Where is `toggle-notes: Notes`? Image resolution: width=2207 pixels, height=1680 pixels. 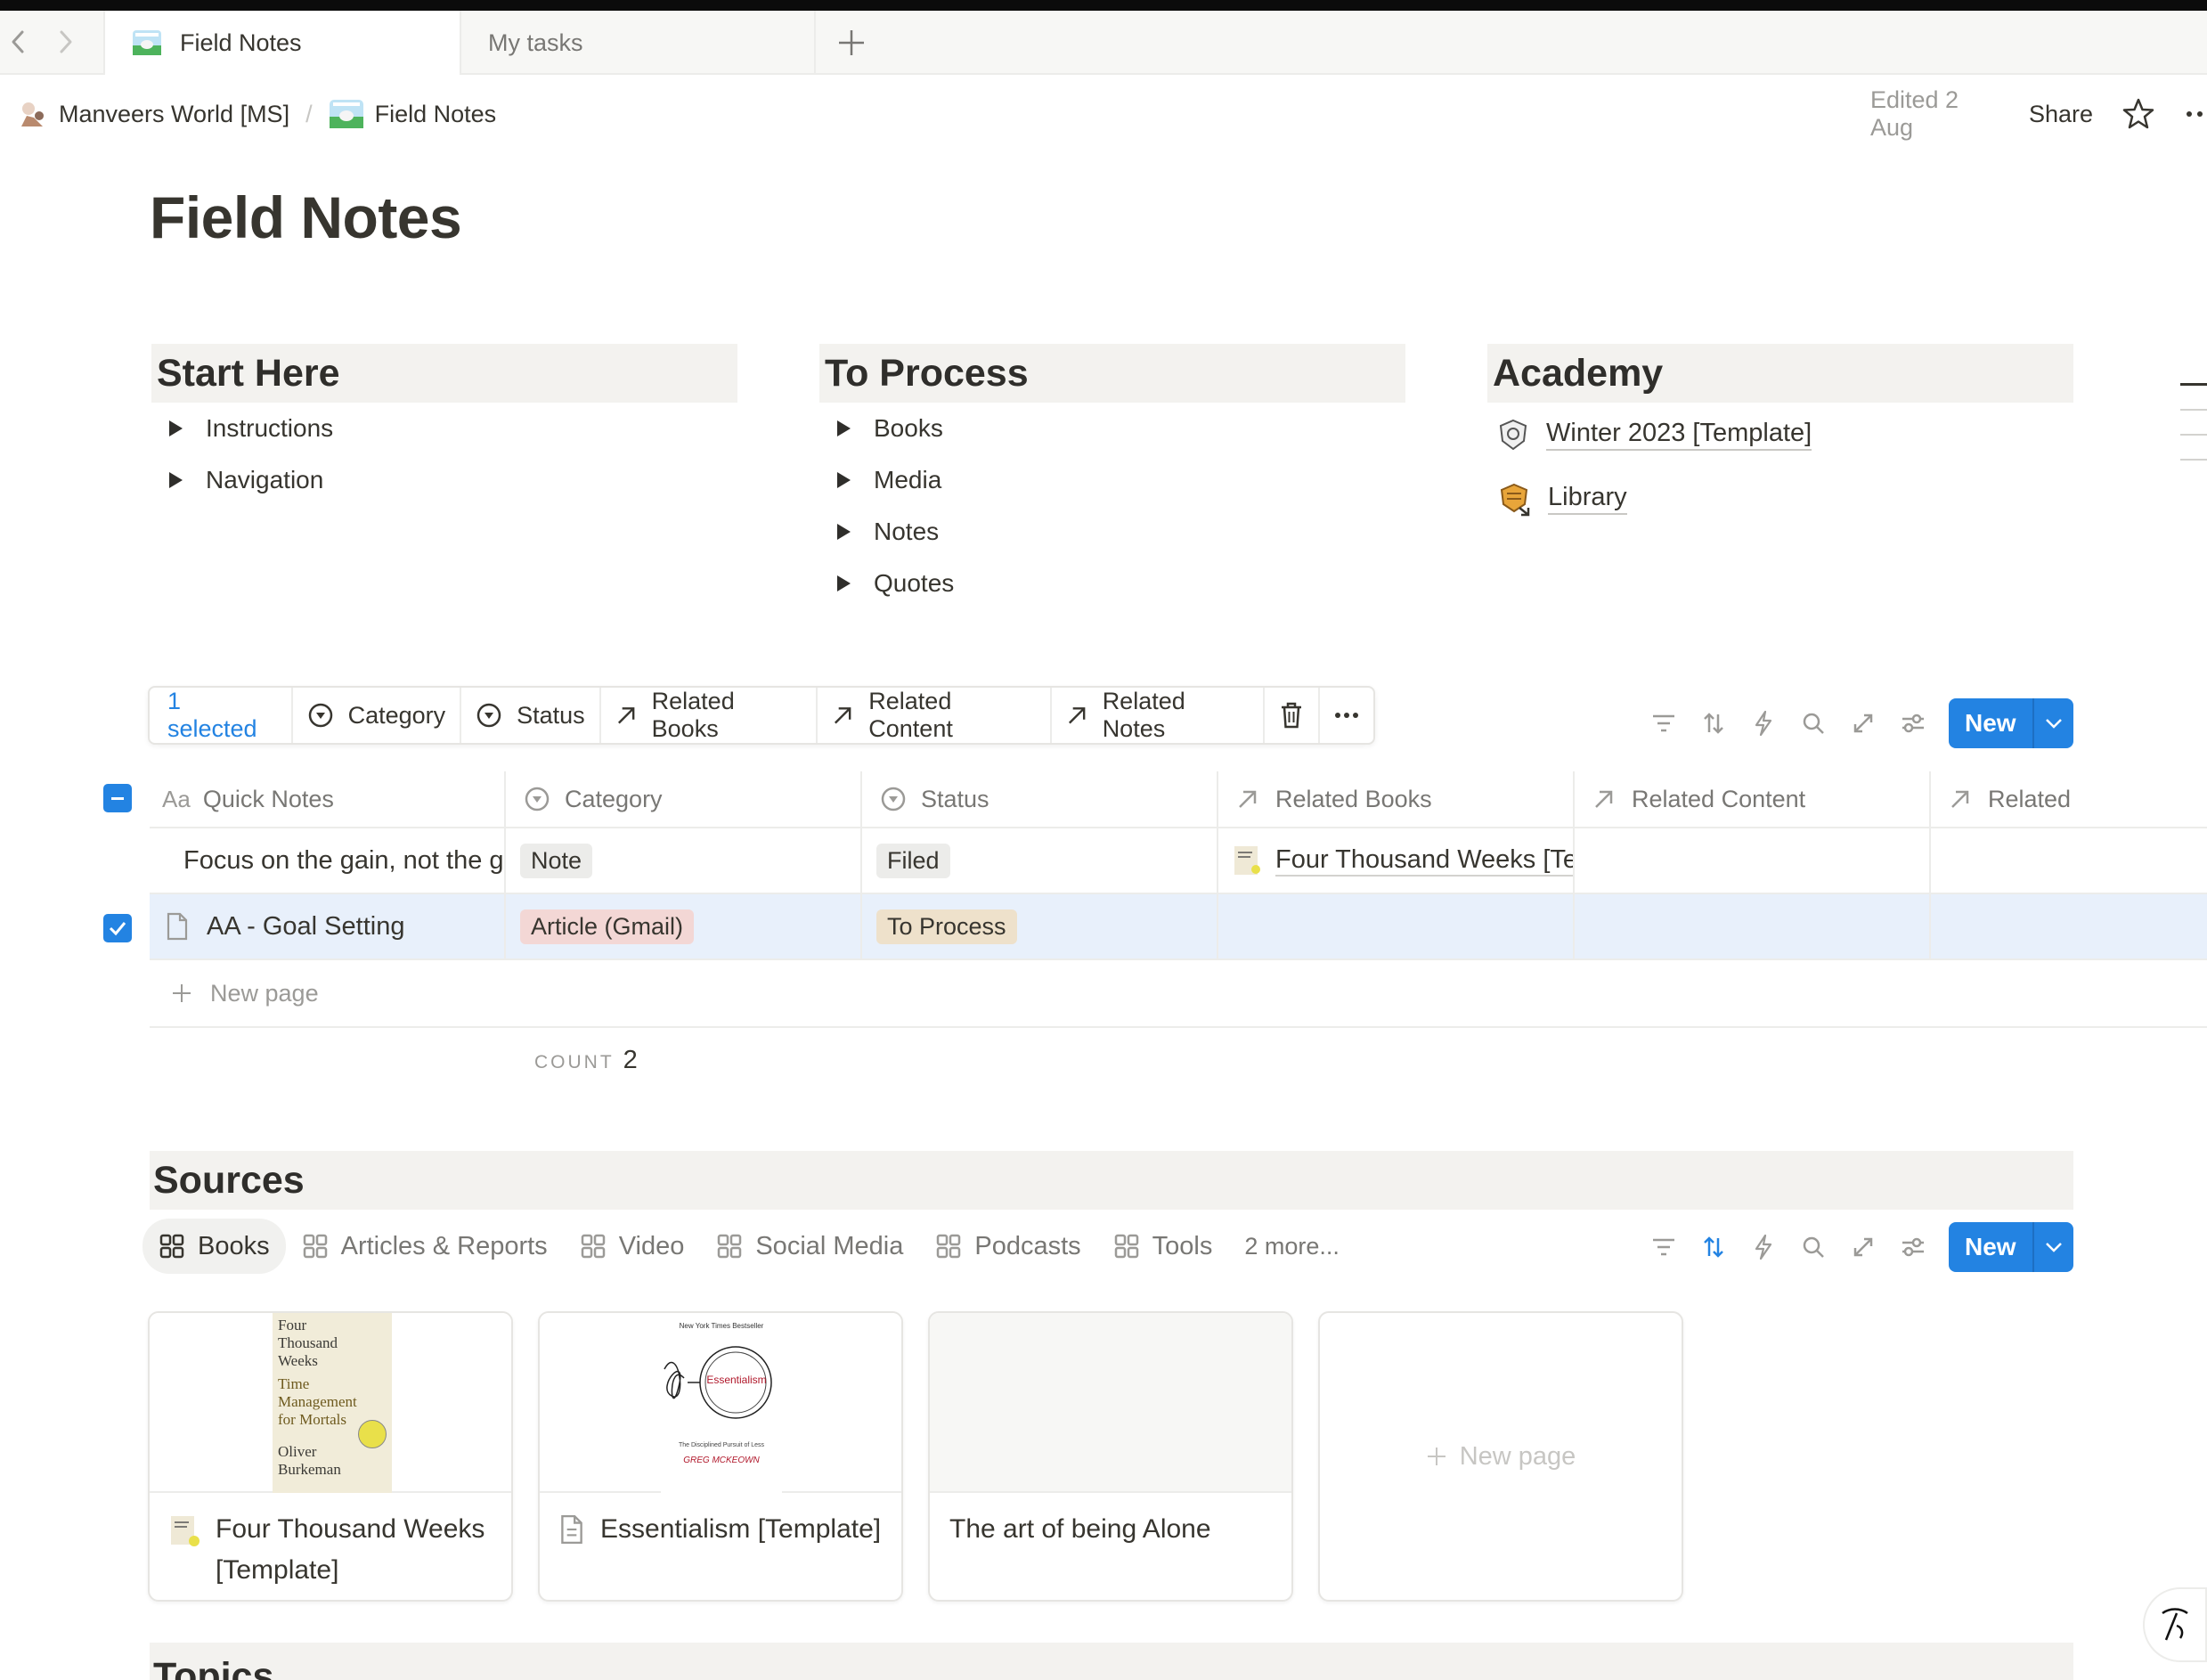
toggle-notes: Notes is located at coordinates (1112, 532).